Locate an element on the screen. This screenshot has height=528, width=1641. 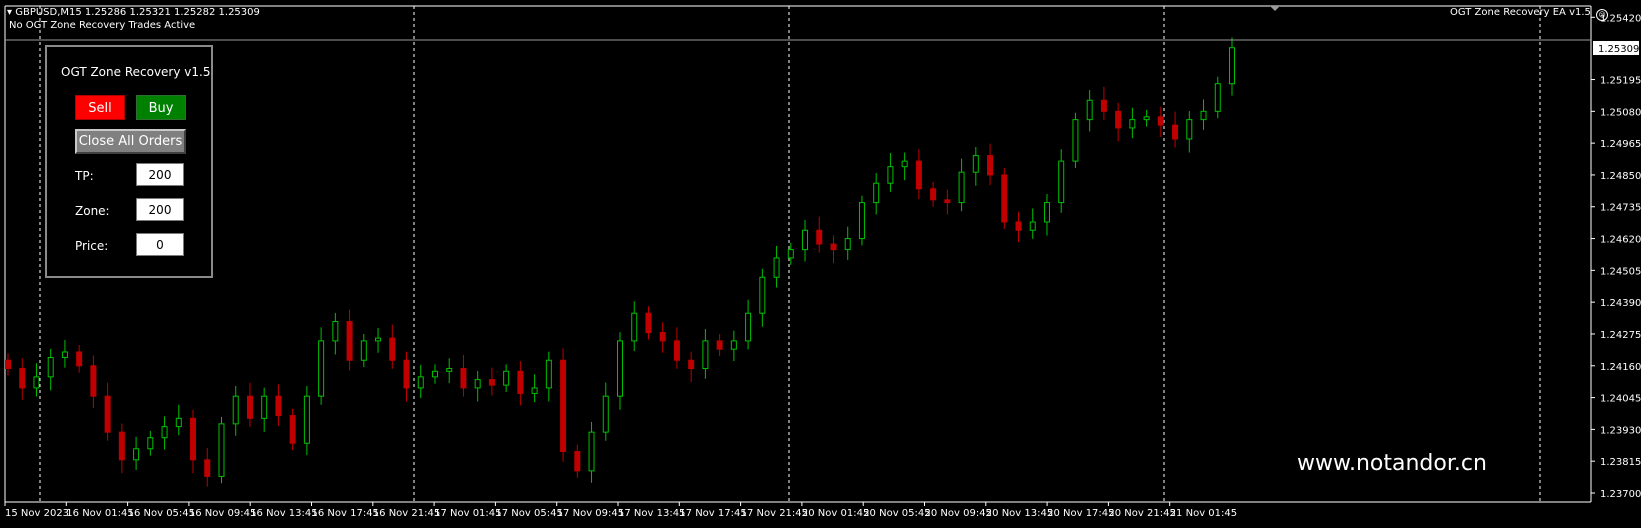
time-tick-label: 16 Nov 09:45 is located at coordinates (222, 513).